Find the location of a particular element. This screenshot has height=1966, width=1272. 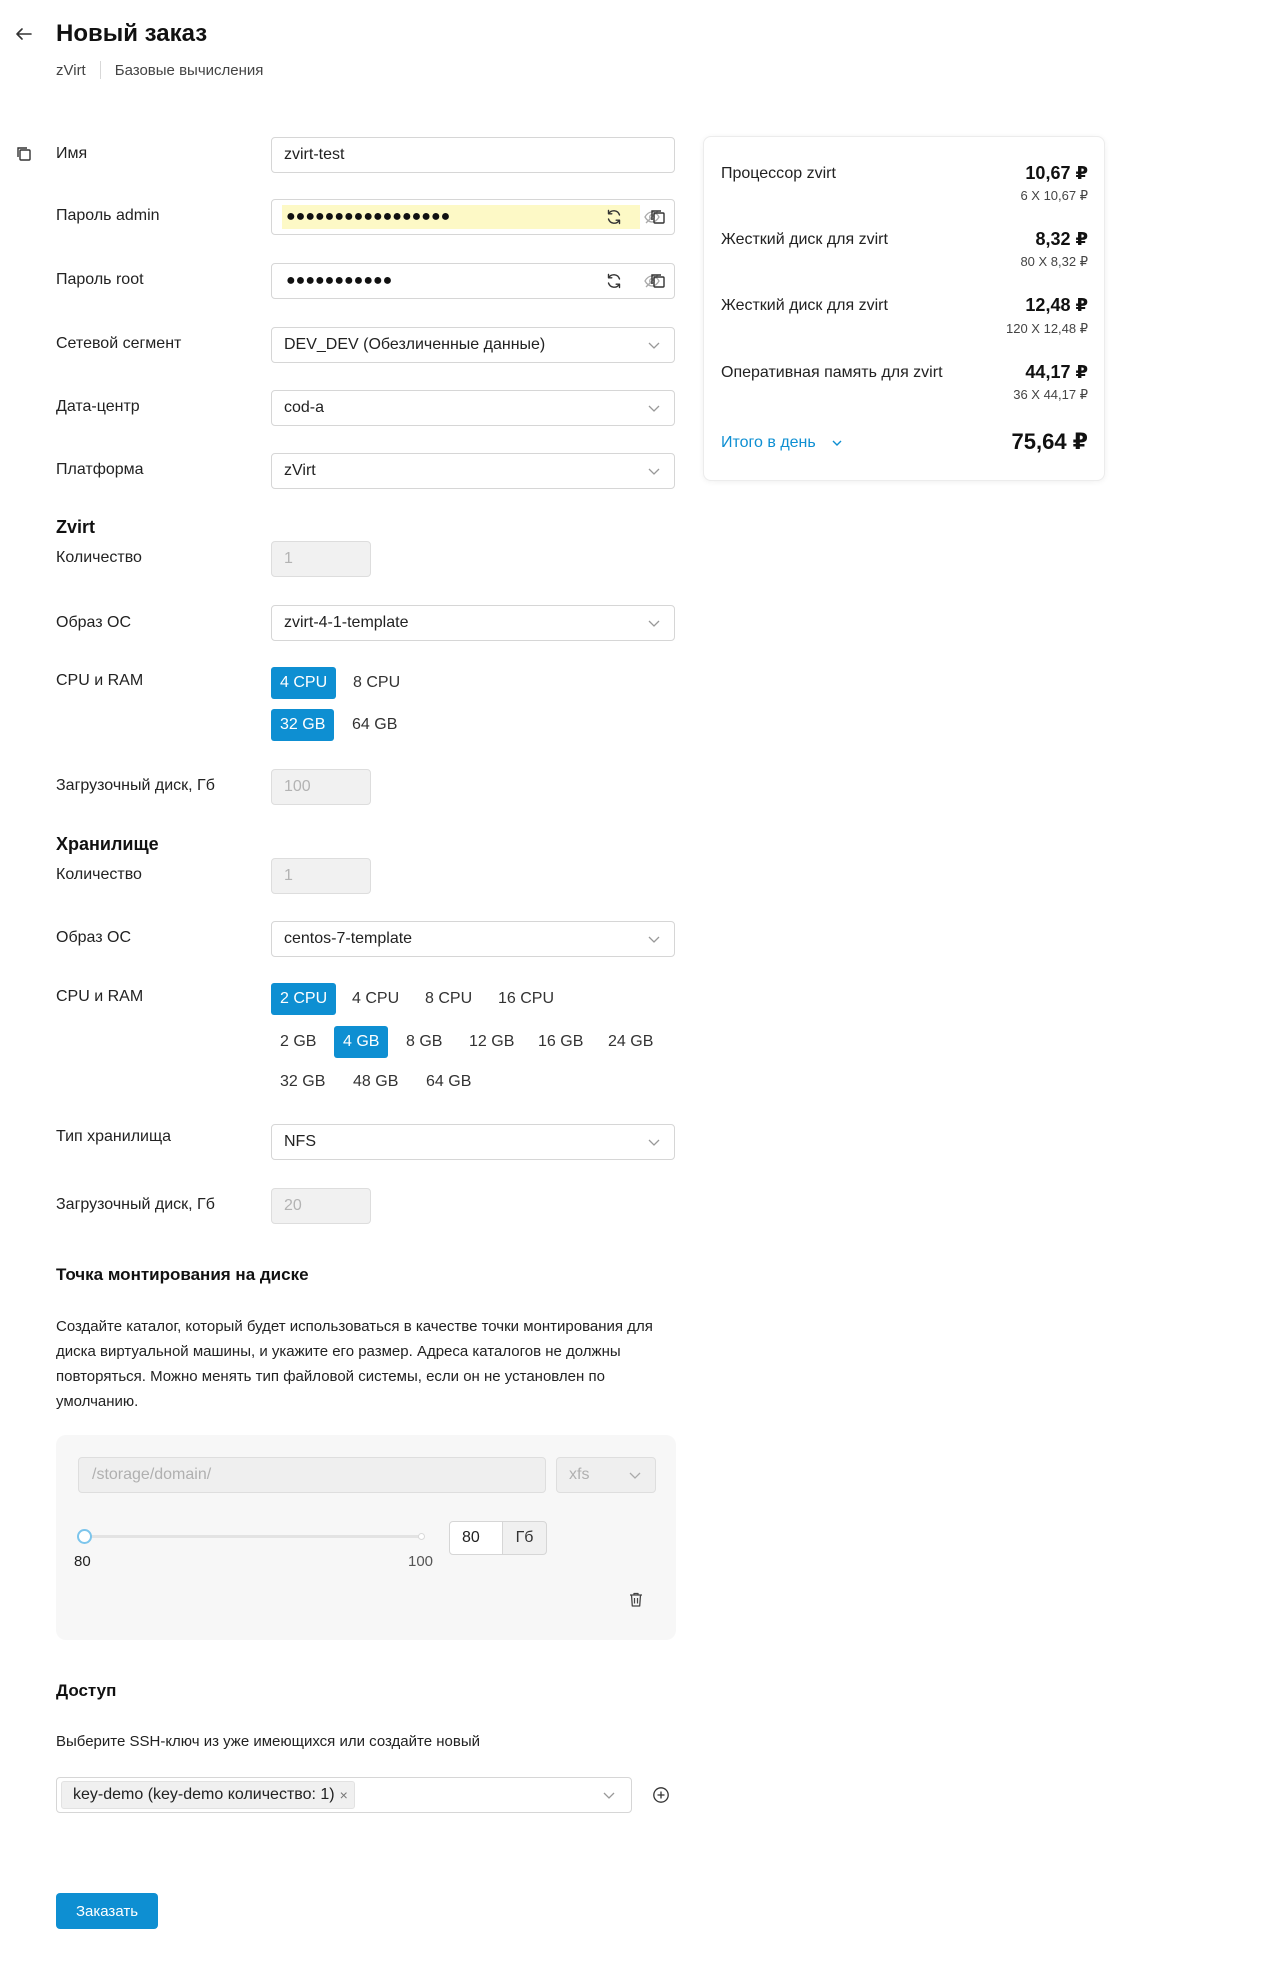

size-input: 80 is located at coordinates (476, 1538).